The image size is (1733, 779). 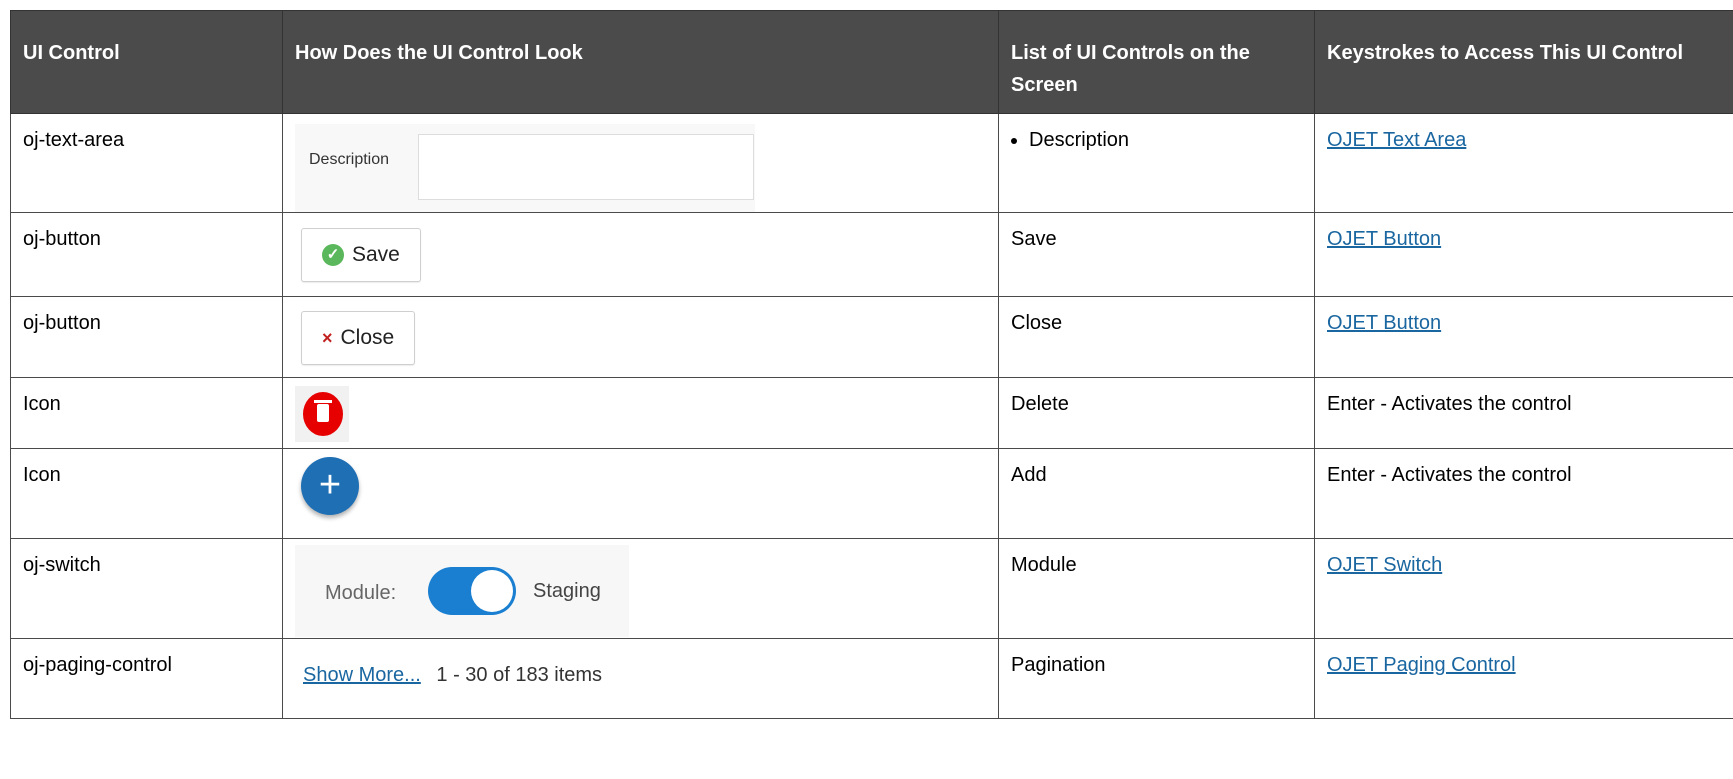 I want to click on trash-lid, so click(x=323, y=401).